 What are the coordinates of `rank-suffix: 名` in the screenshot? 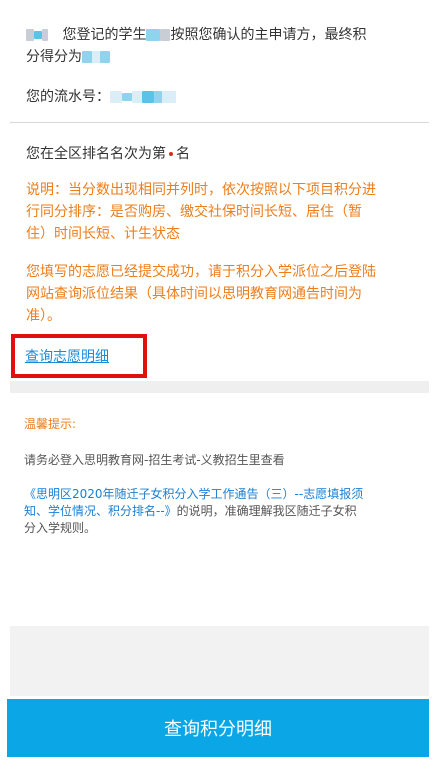 It's located at (183, 154).